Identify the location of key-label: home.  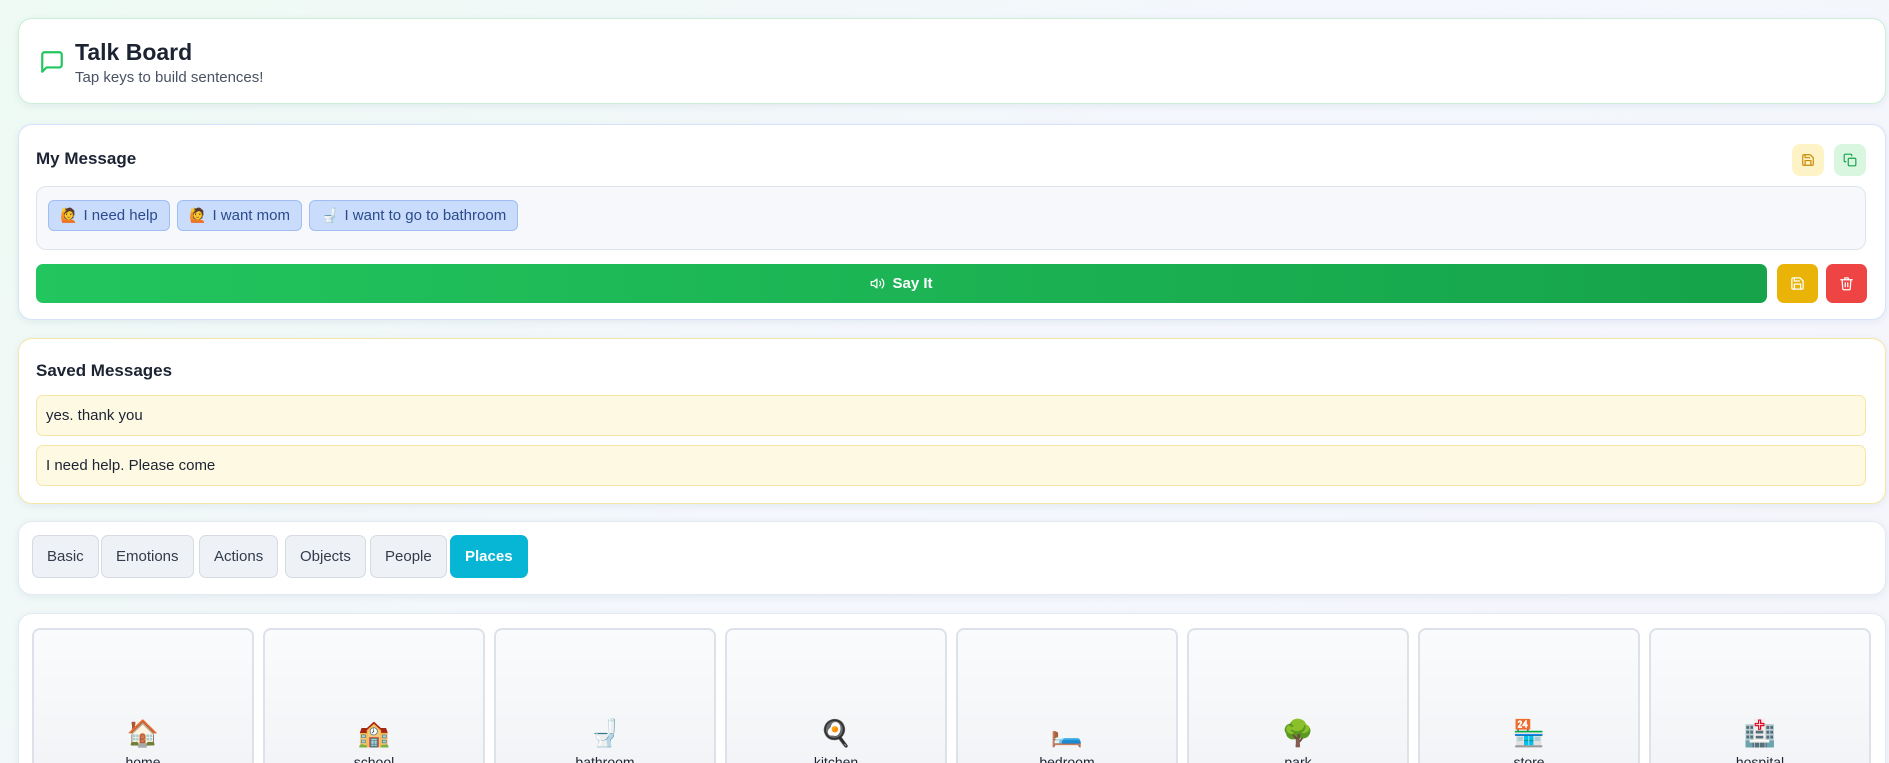
(143, 758).